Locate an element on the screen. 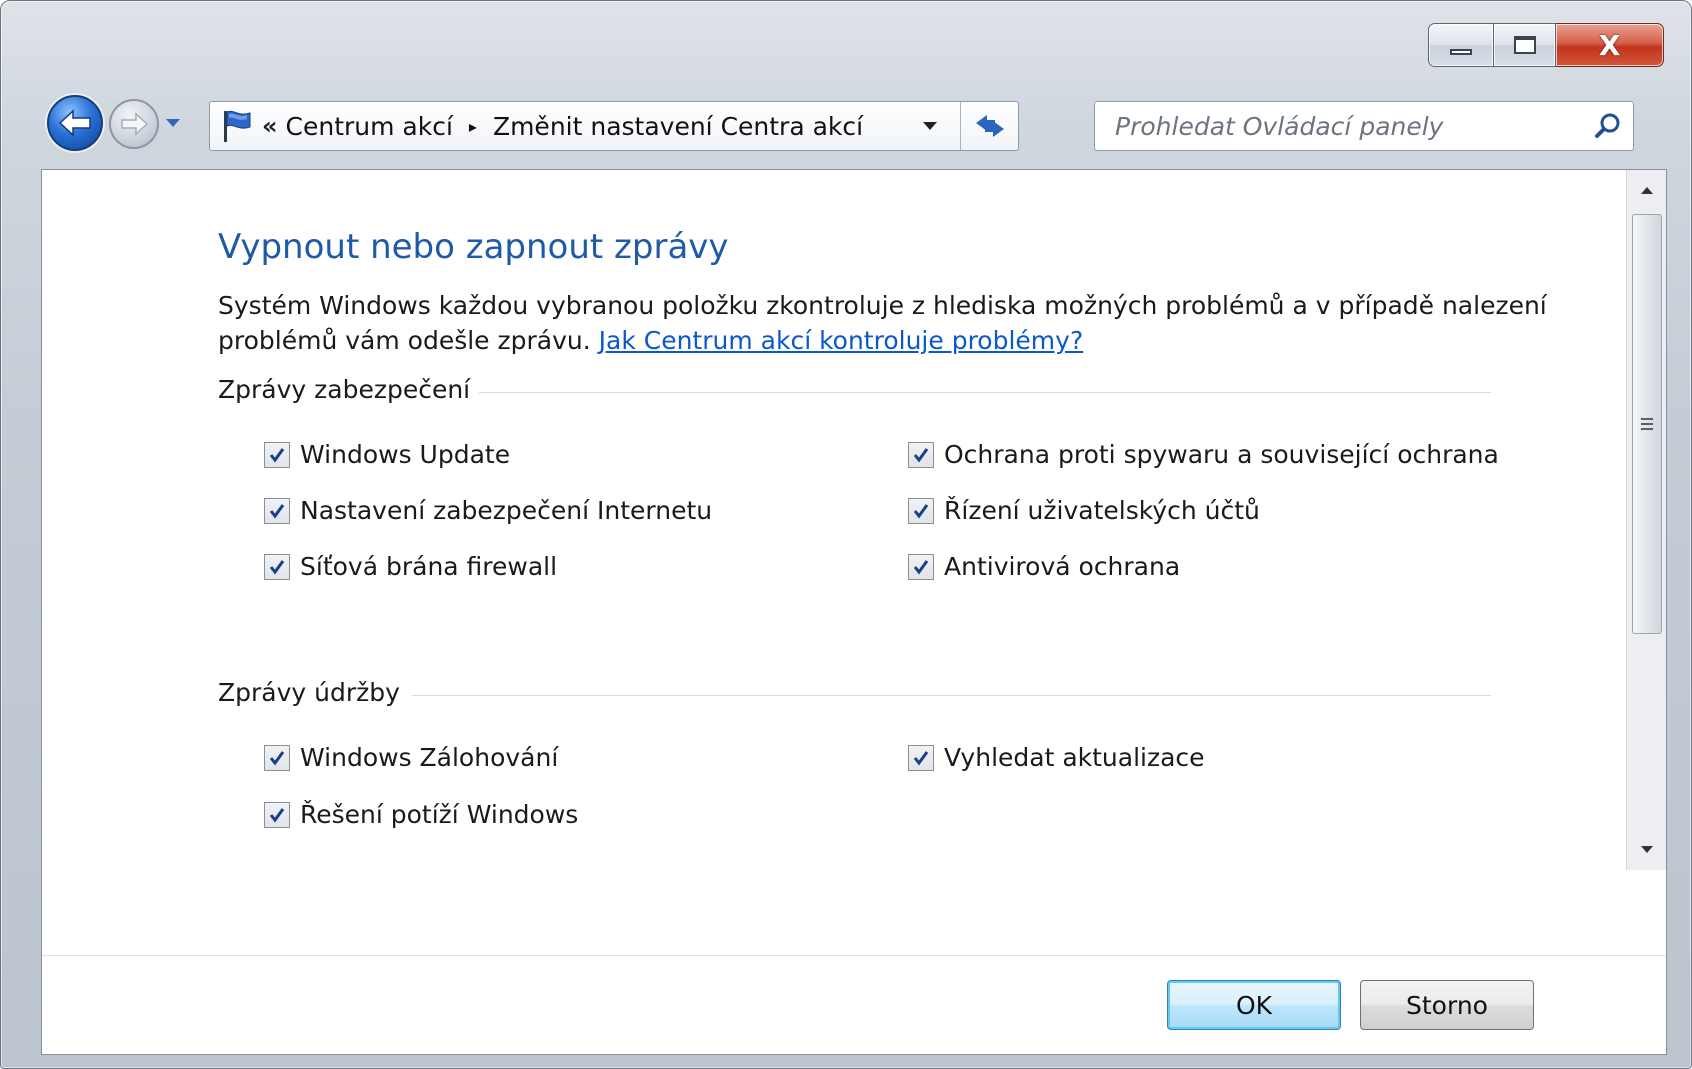 Image resolution: width=1692 pixels, height=1069 pixels. forward-button is located at coordinates (134, 124).